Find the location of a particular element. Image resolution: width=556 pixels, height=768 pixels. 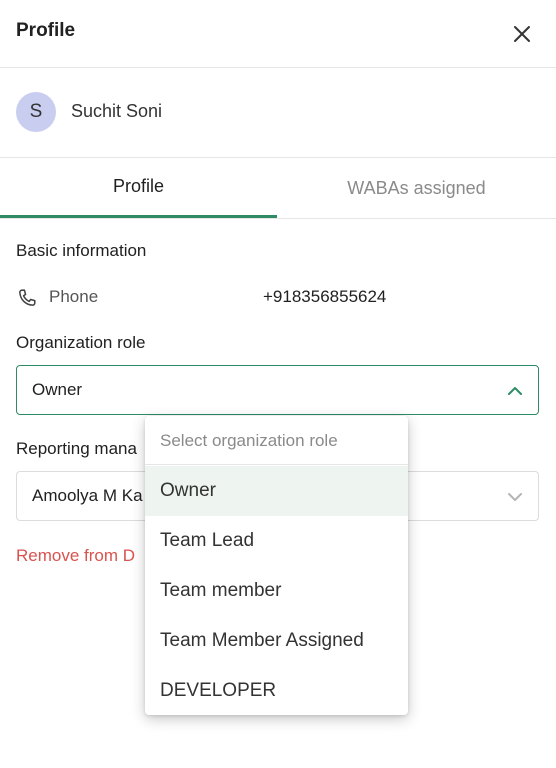

chevron-up-icon is located at coordinates (515, 391).